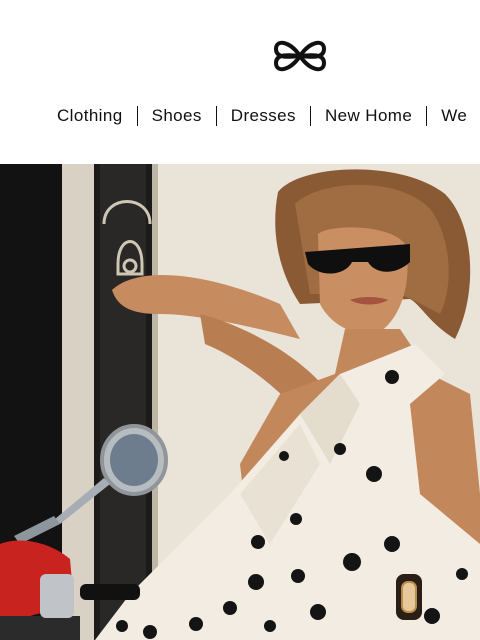 The height and width of the screenshot is (640, 480). What do you see at coordinates (454, 116) in the screenshot?
I see `nav-item-we: We` at bounding box center [454, 116].